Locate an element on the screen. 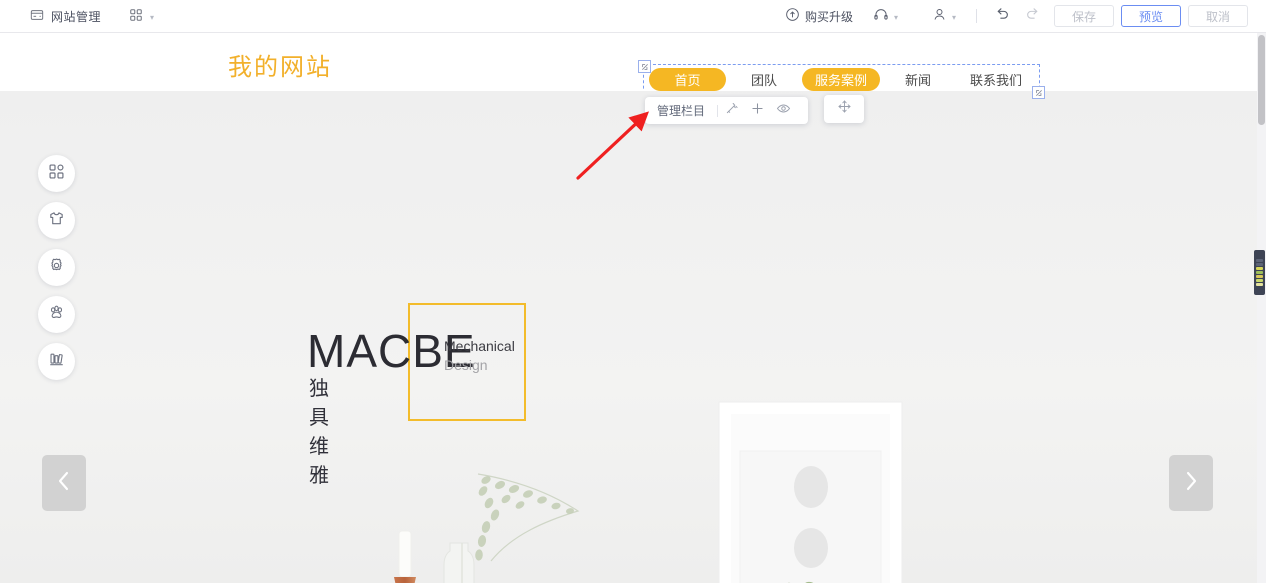 The width and height of the screenshot is (1266, 583). upgrade-button: 购买升级 is located at coordinates (819, 16).